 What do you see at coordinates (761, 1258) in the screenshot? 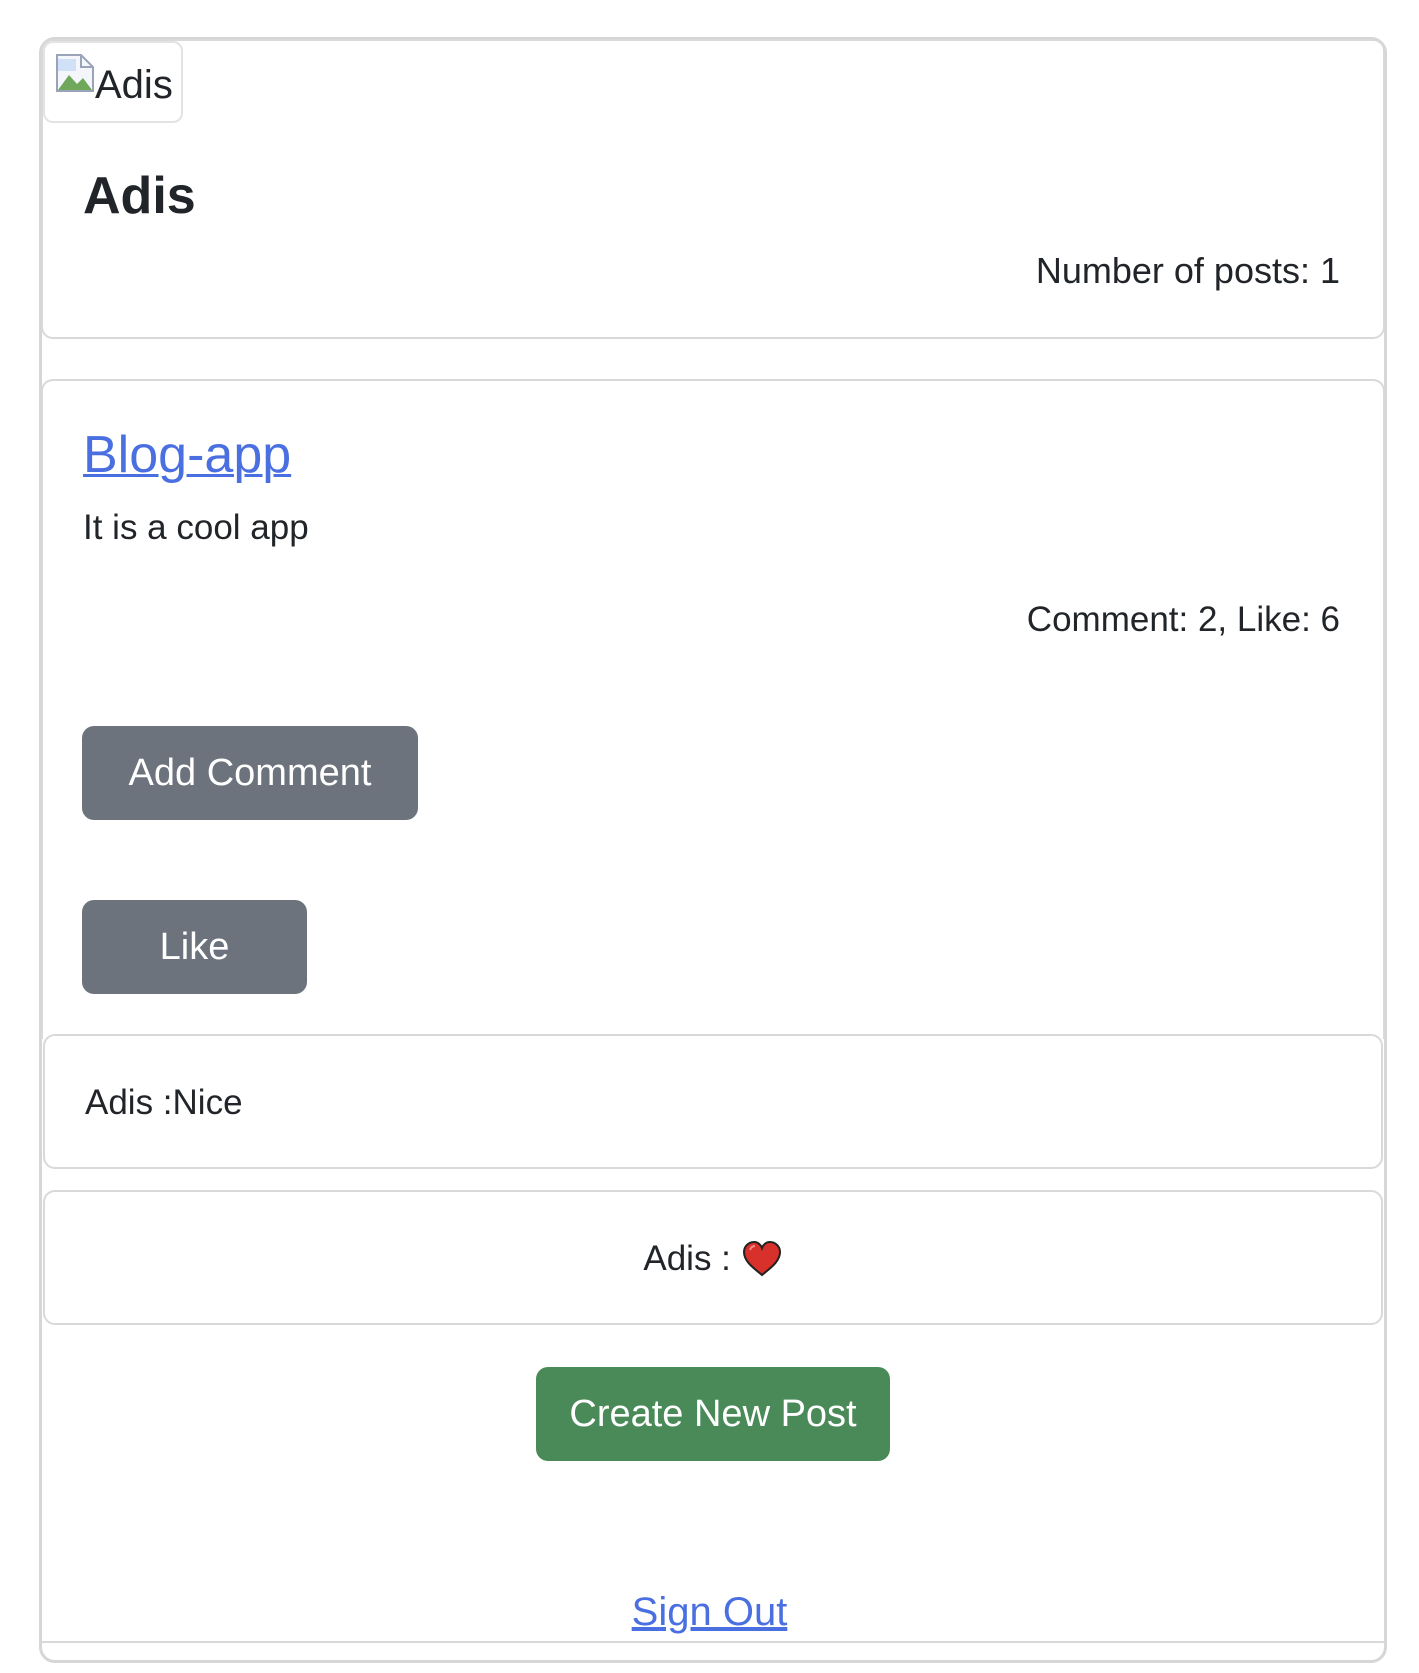
I see `heart-icon` at bounding box center [761, 1258].